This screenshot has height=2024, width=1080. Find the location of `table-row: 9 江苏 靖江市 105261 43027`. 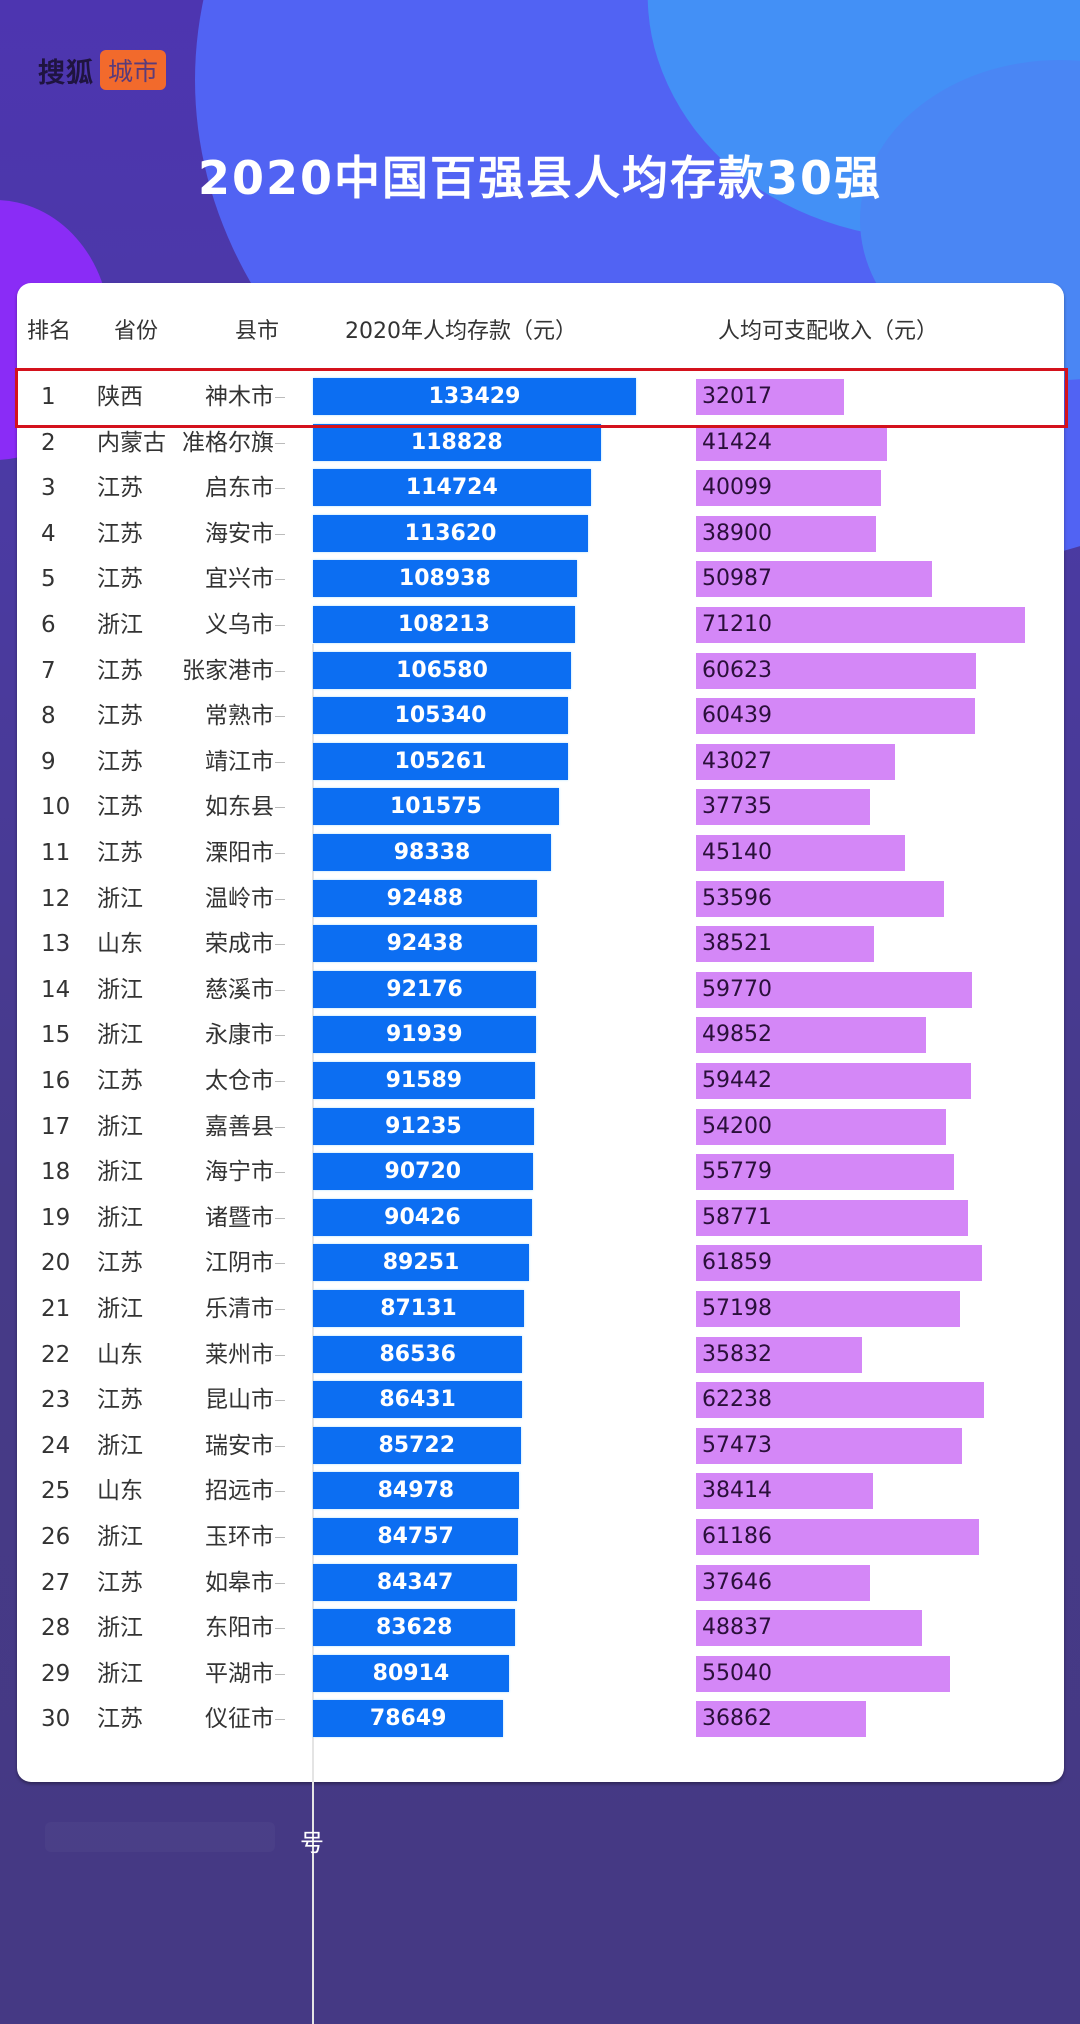

table-row: 9 江苏 靖江市 105261 43027 is located at coordinates (540, 762).